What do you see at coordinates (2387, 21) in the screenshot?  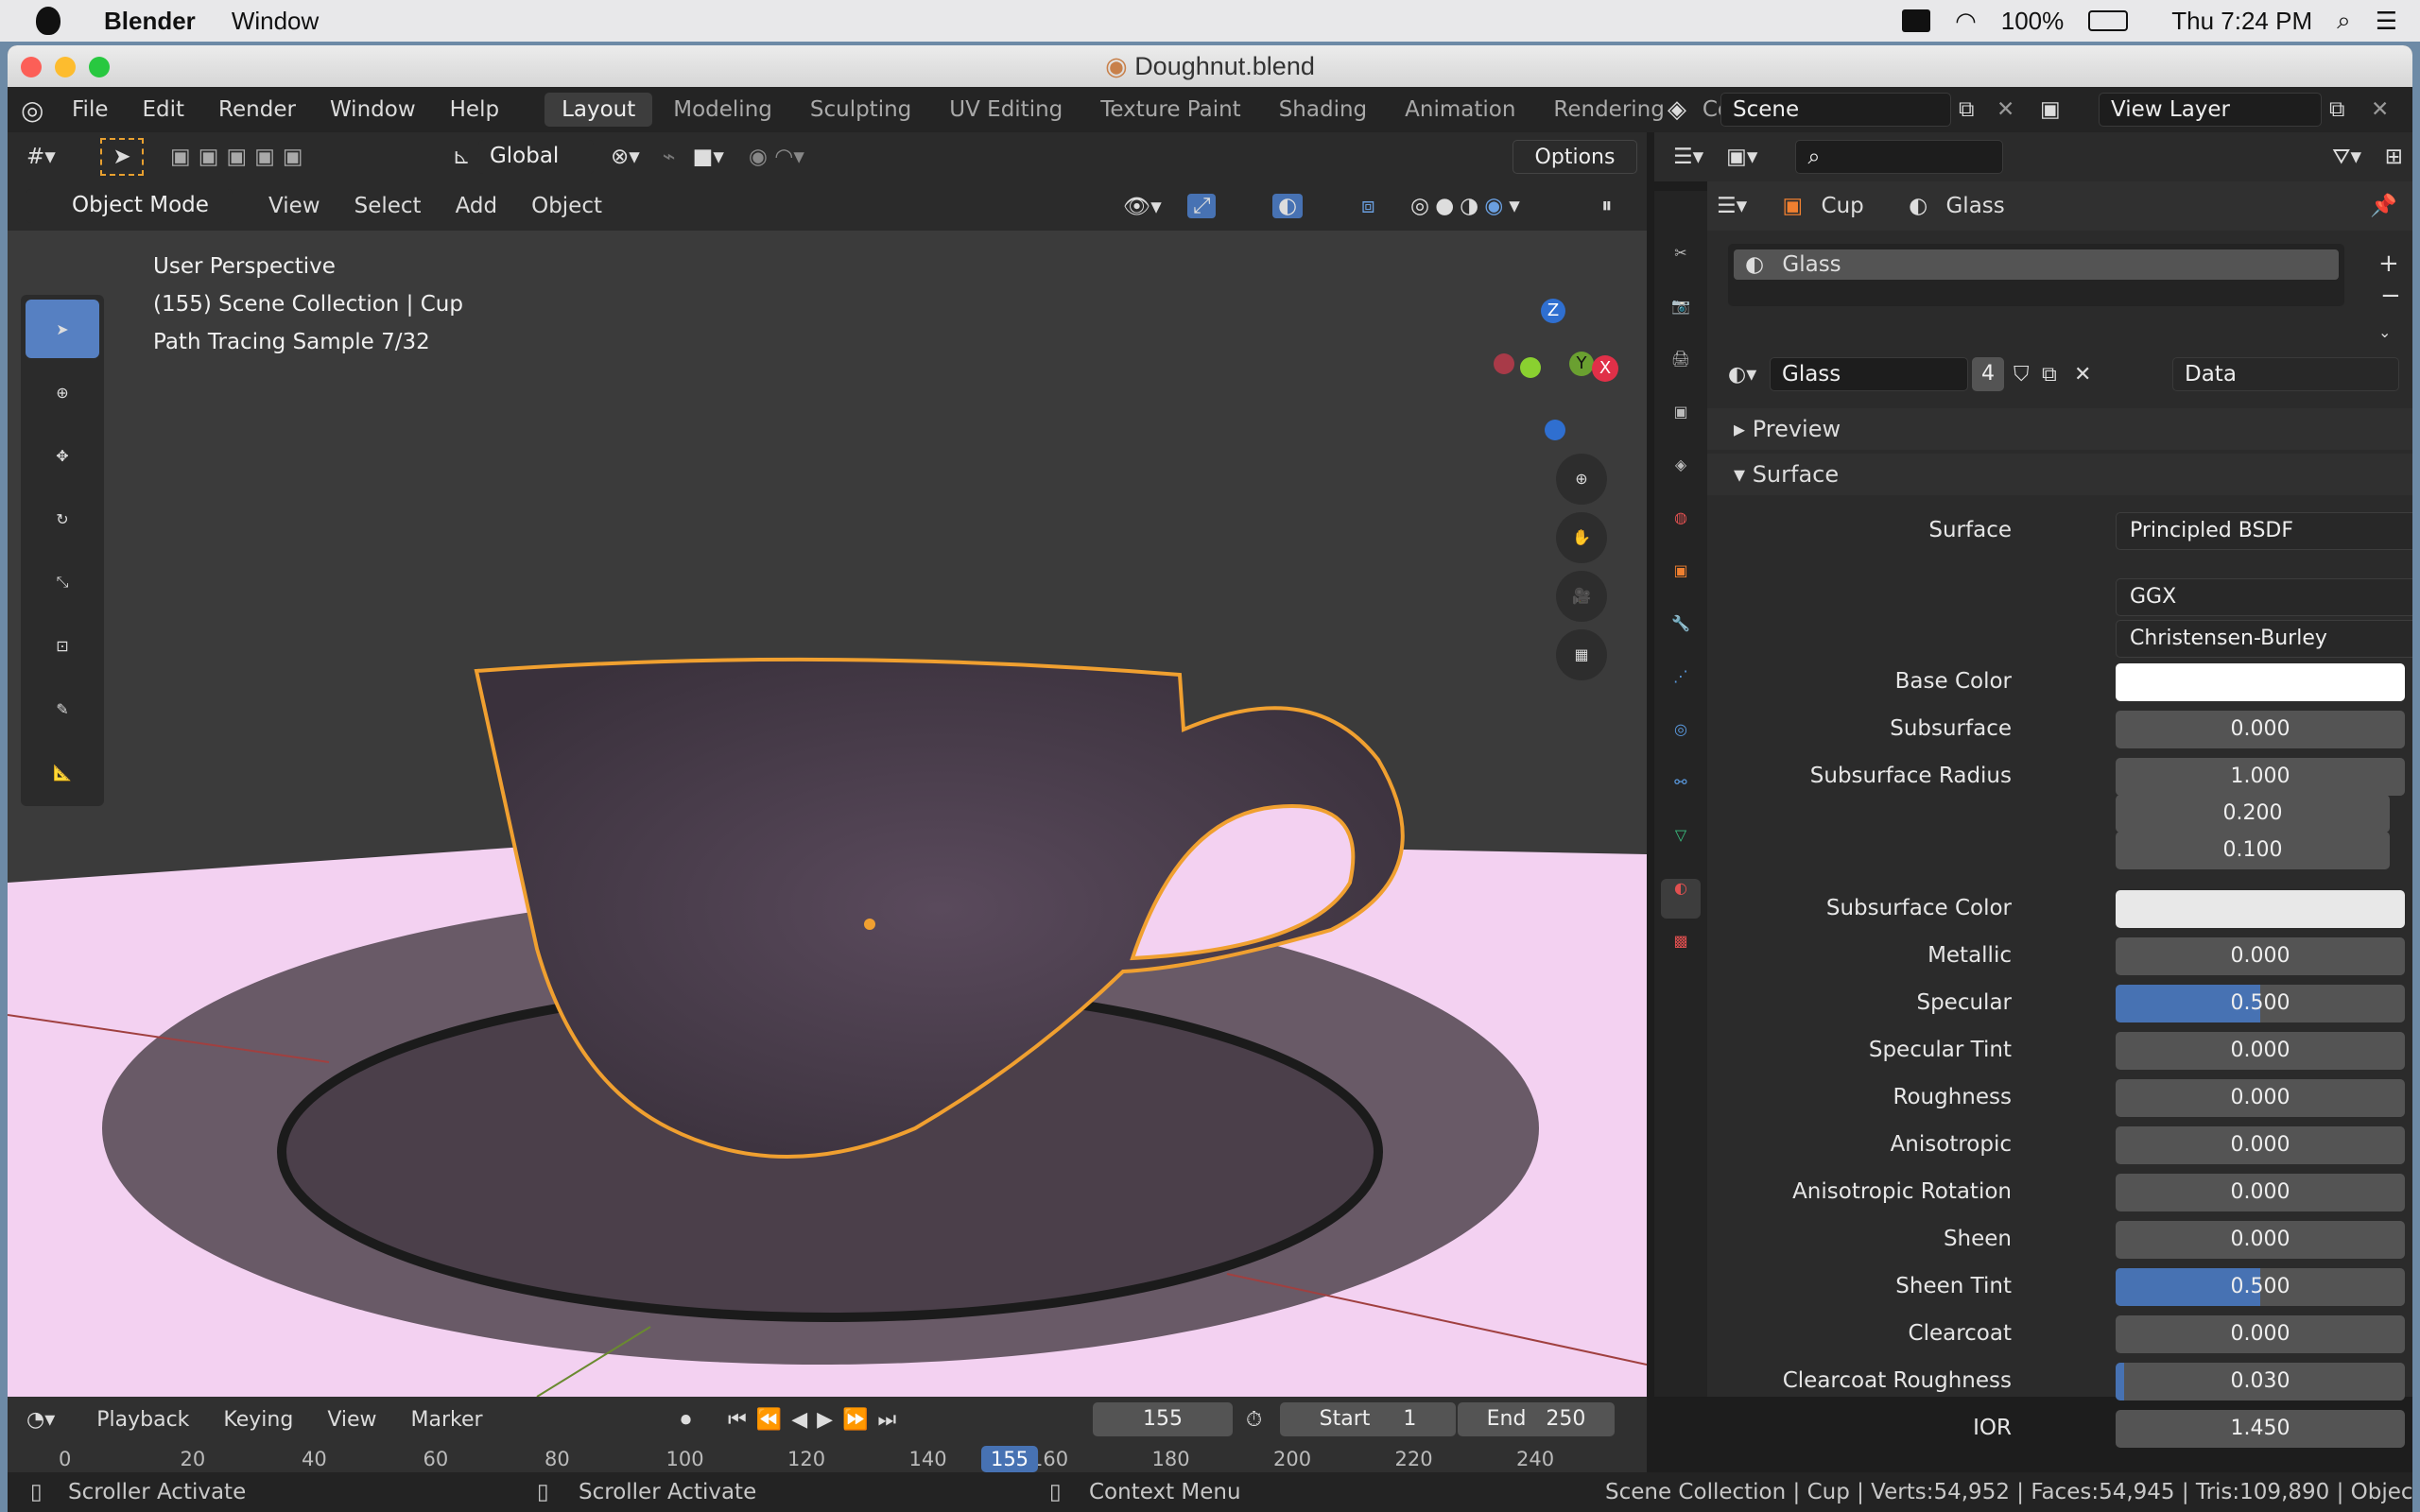 I see `notification-center-icon: ☰` at bounding box center [2387, 21].